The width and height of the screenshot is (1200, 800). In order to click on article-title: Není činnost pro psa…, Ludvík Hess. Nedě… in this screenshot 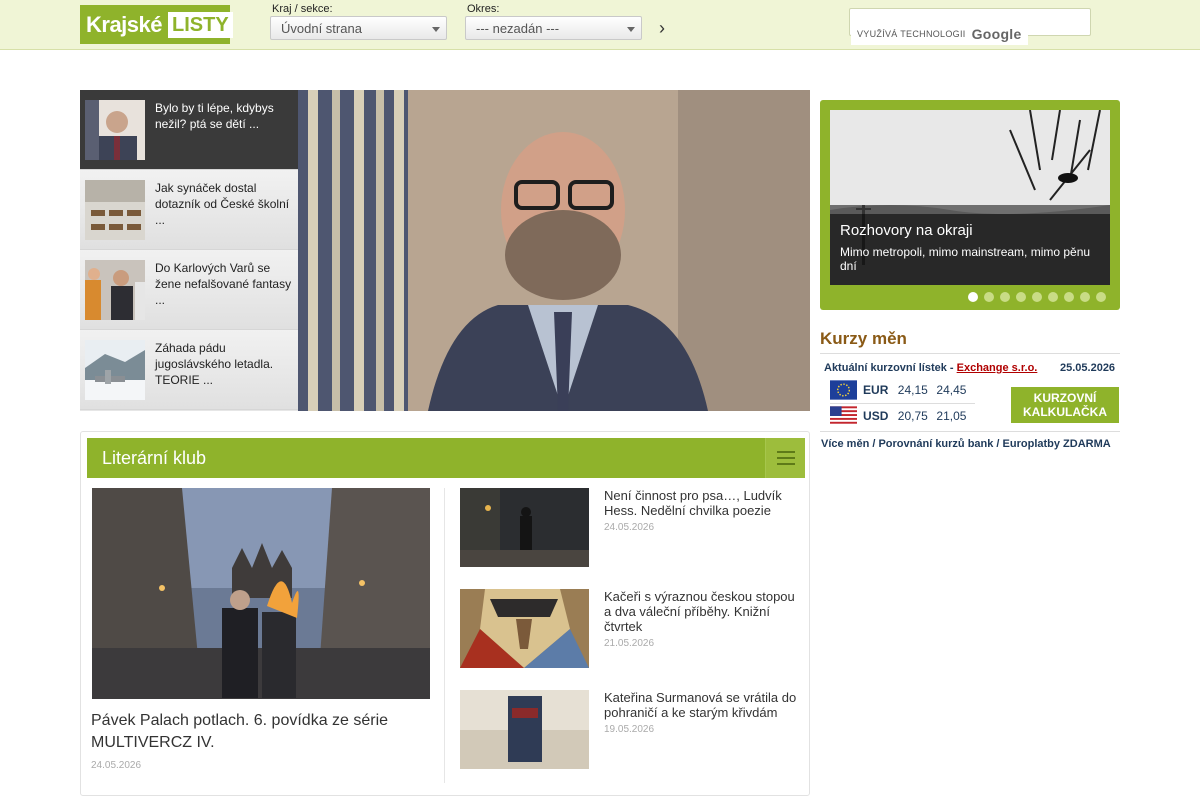, I will do `click(702, 503)`.